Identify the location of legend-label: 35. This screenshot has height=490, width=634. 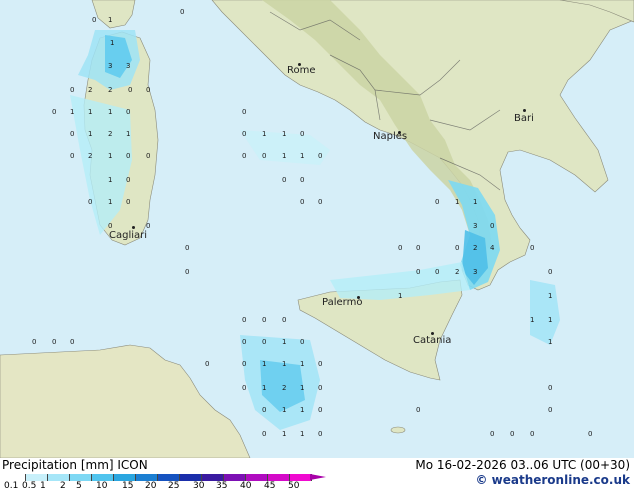
(222, 485).